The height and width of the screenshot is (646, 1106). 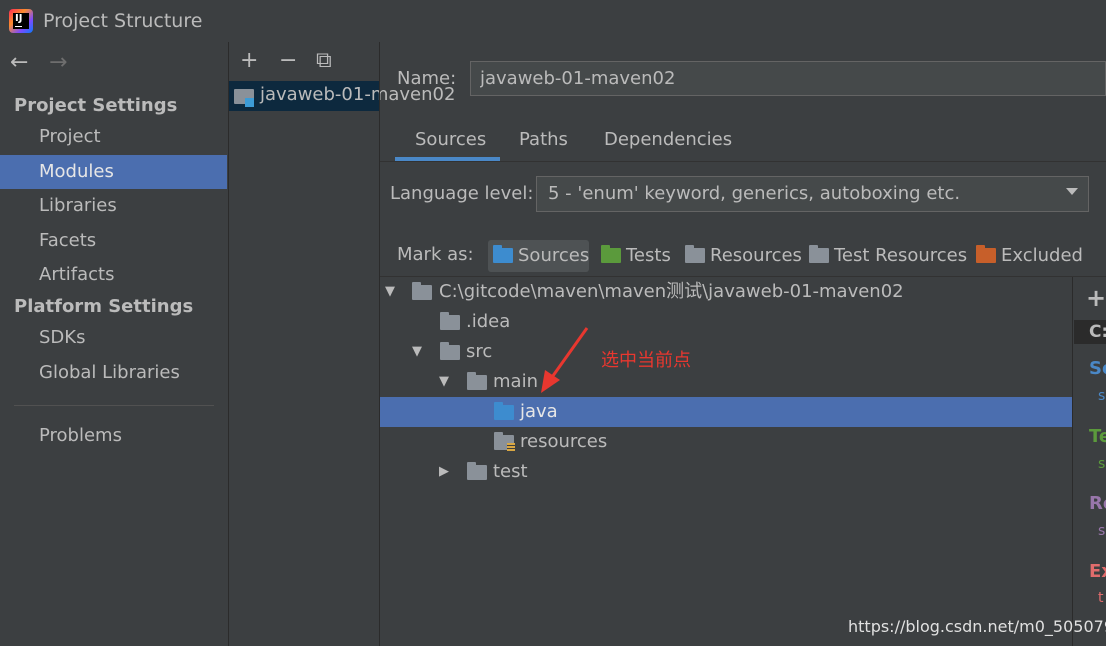 What do you see at coordinates (450, 139) in the screenshot?
I see `tab-sources: Sources` at bounding box center [450, 139].